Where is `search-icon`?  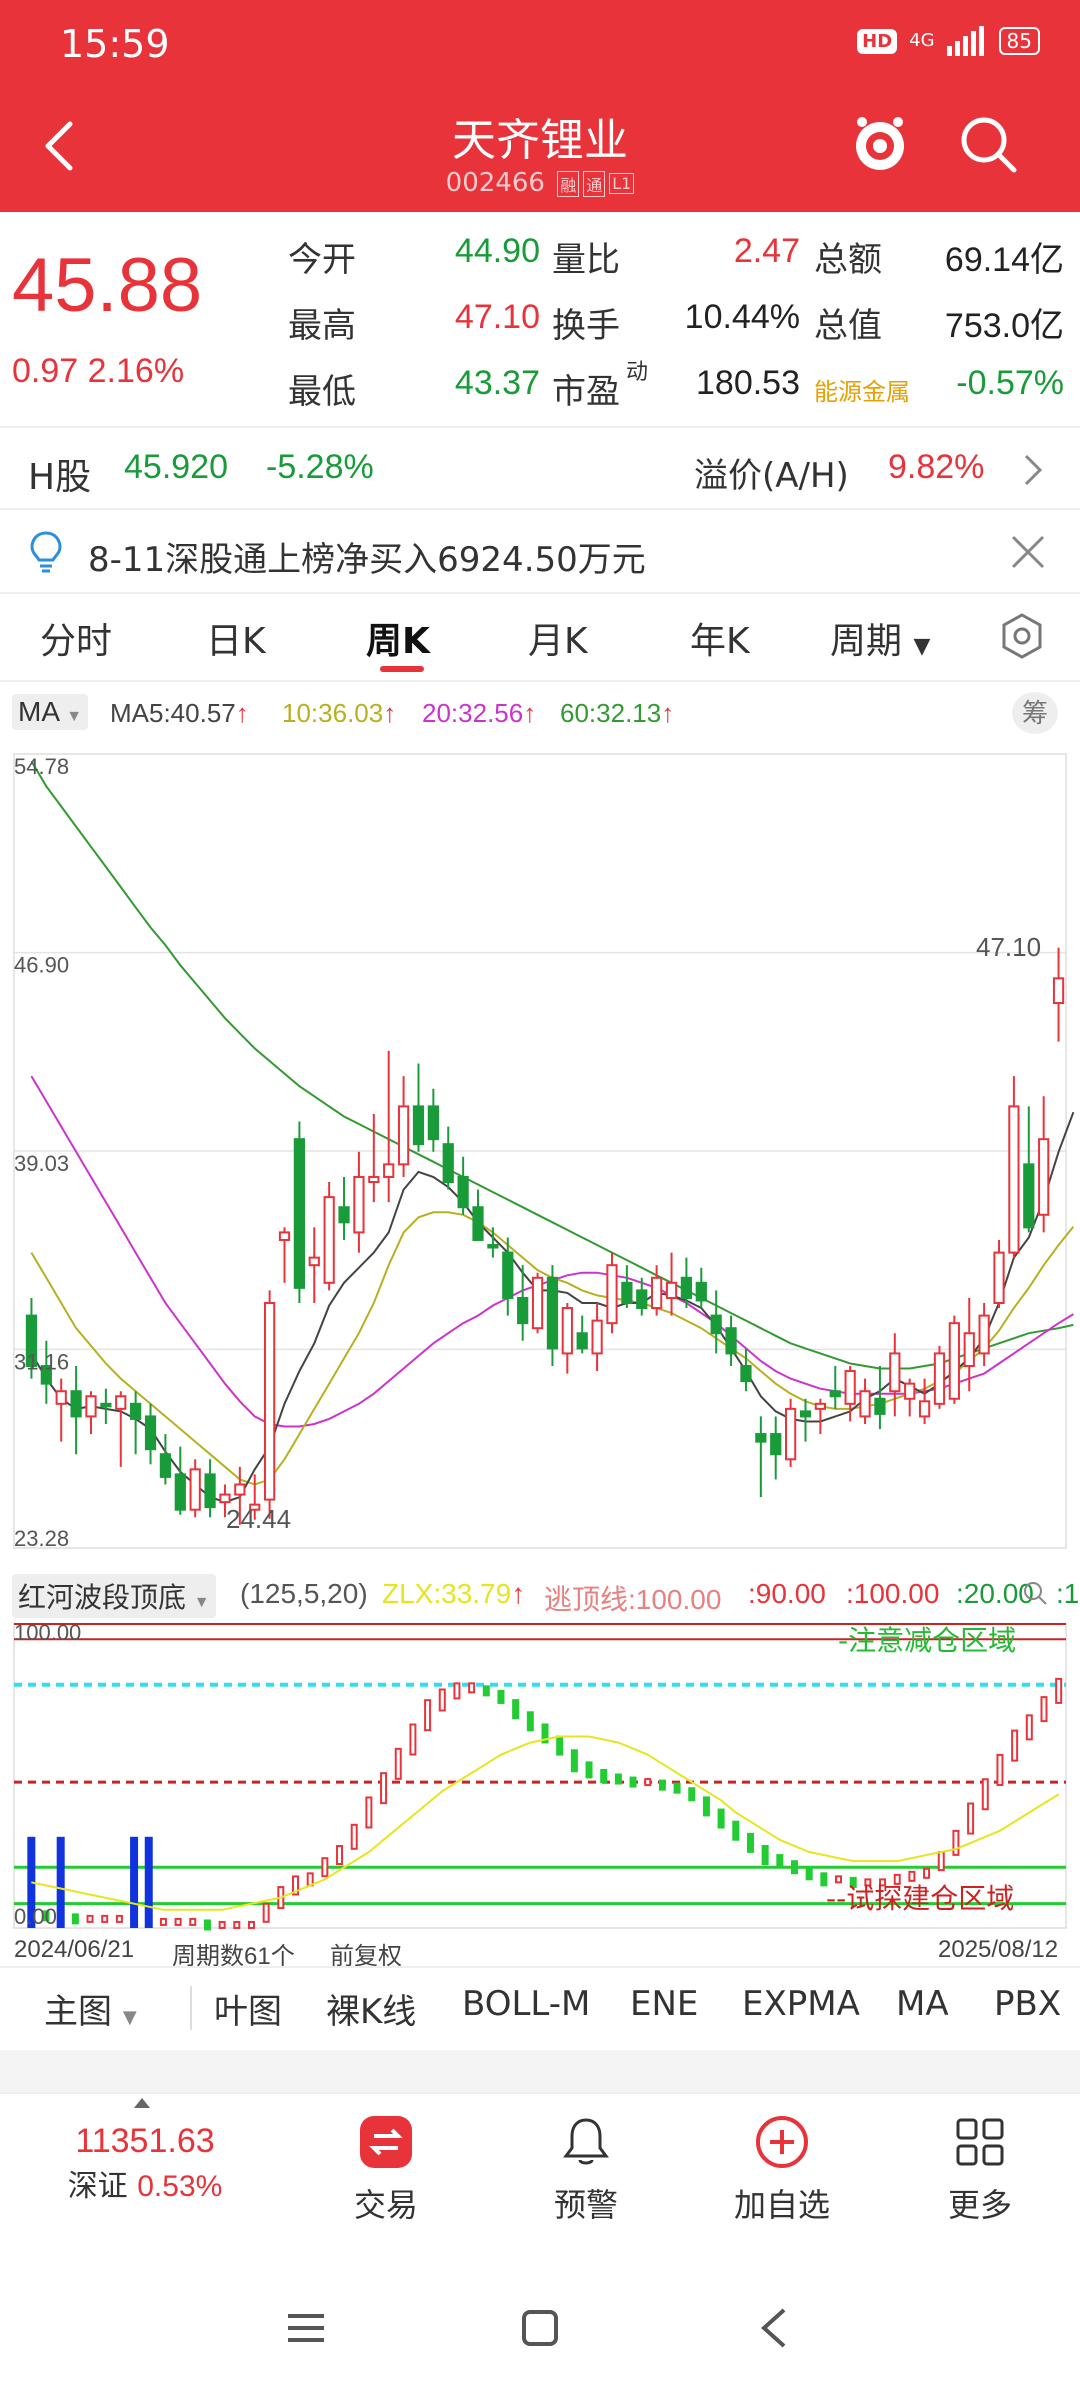
search-icon is located at coordinates (988, 144).